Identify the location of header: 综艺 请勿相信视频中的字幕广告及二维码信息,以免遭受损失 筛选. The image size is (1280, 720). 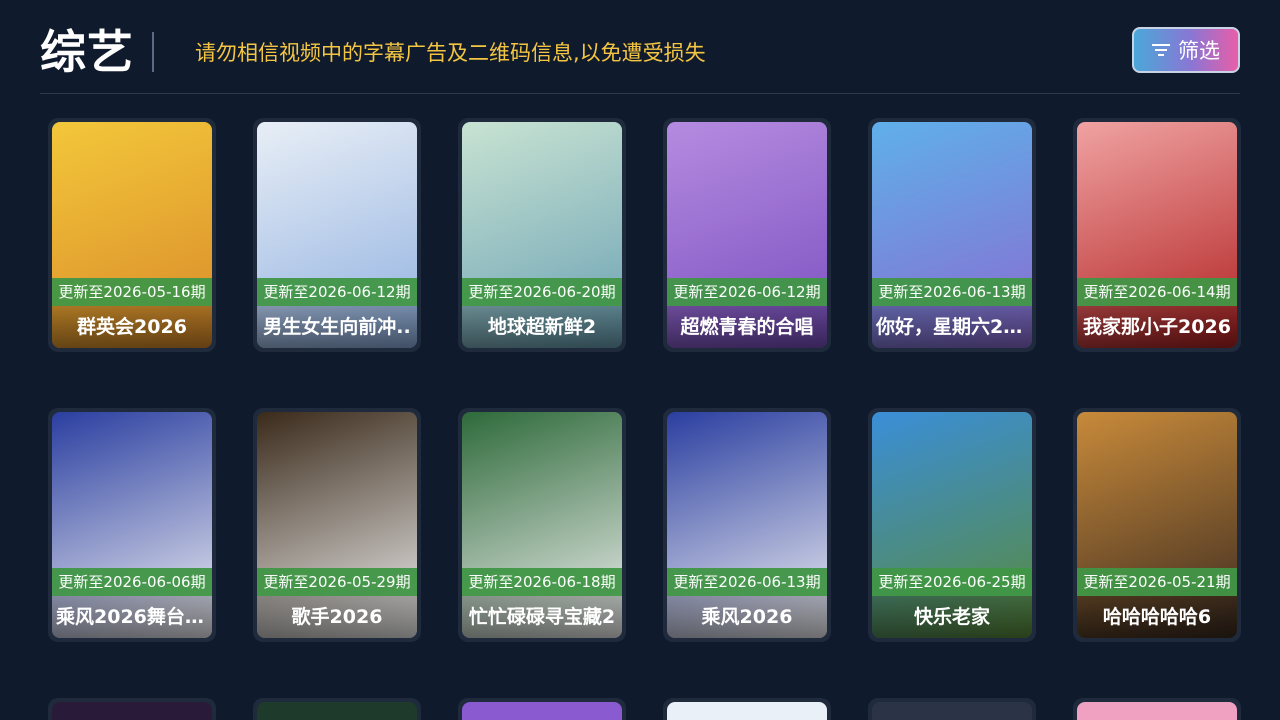
(640, 47).